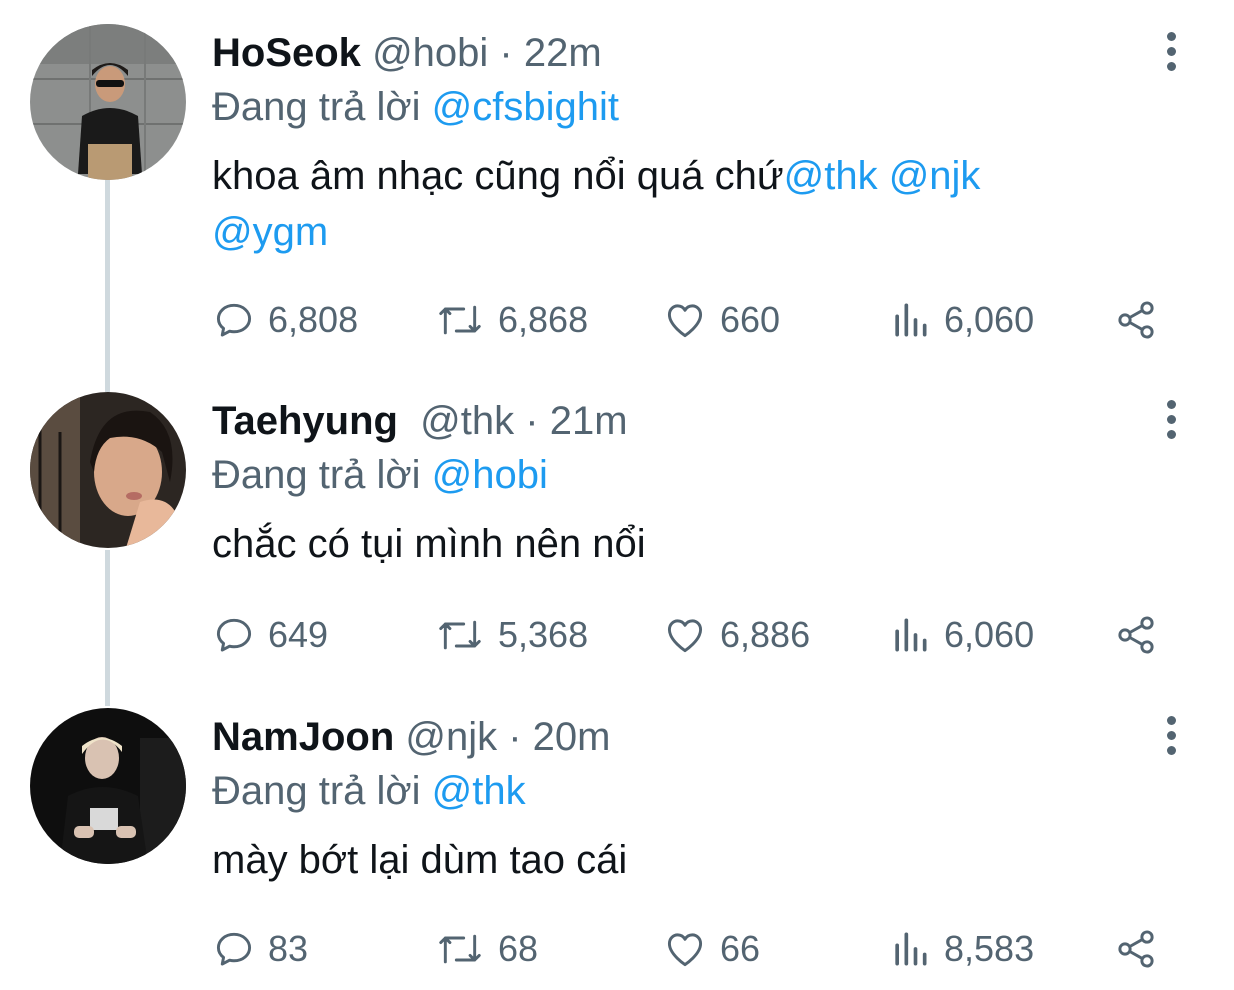 This screenshot has width=1234, height=990. Describe the element at coordinates (486, 949) in the screenshot. I see `retweet-button: 68` at that location.